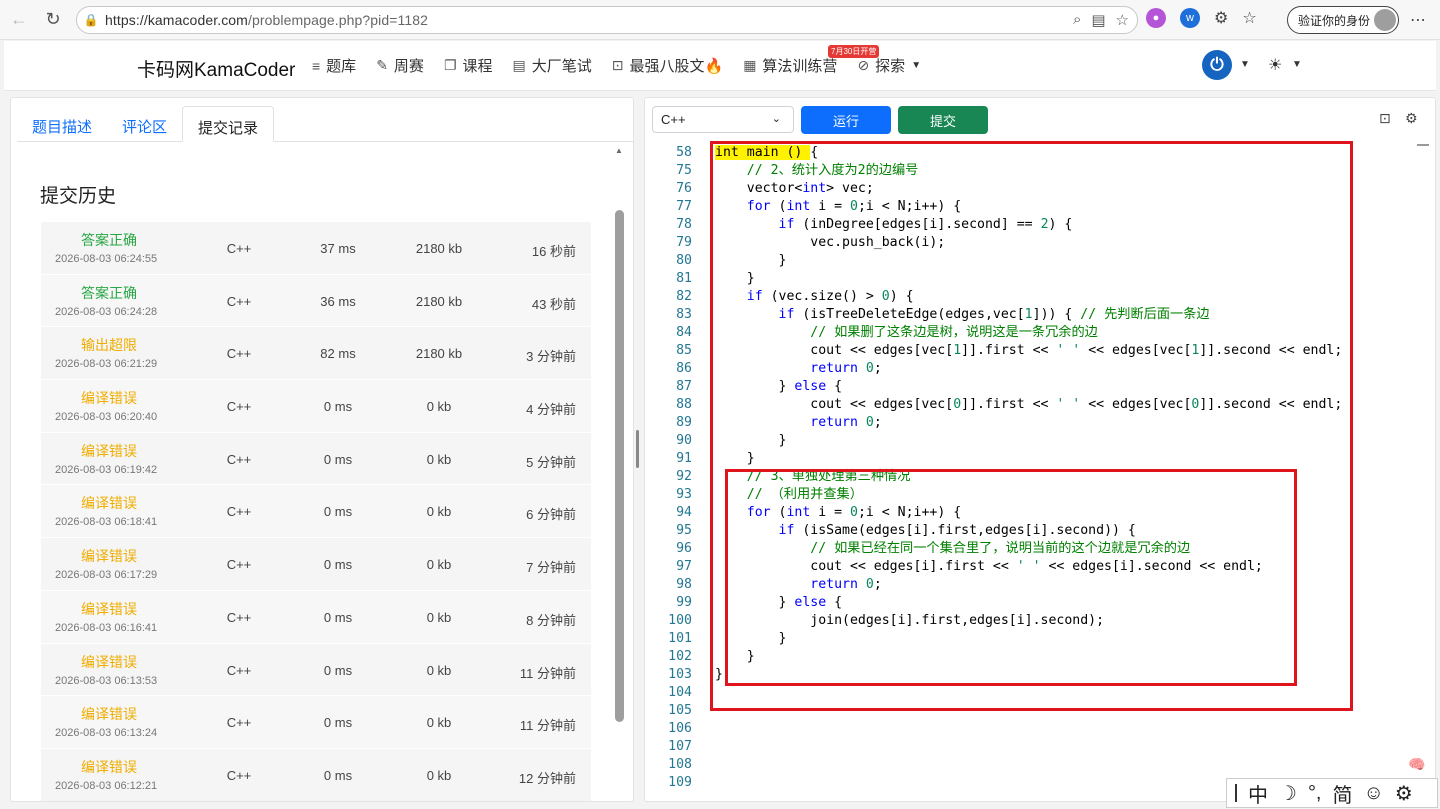  I want to click on more-options-icon: ⋯, so click(1418, 20).